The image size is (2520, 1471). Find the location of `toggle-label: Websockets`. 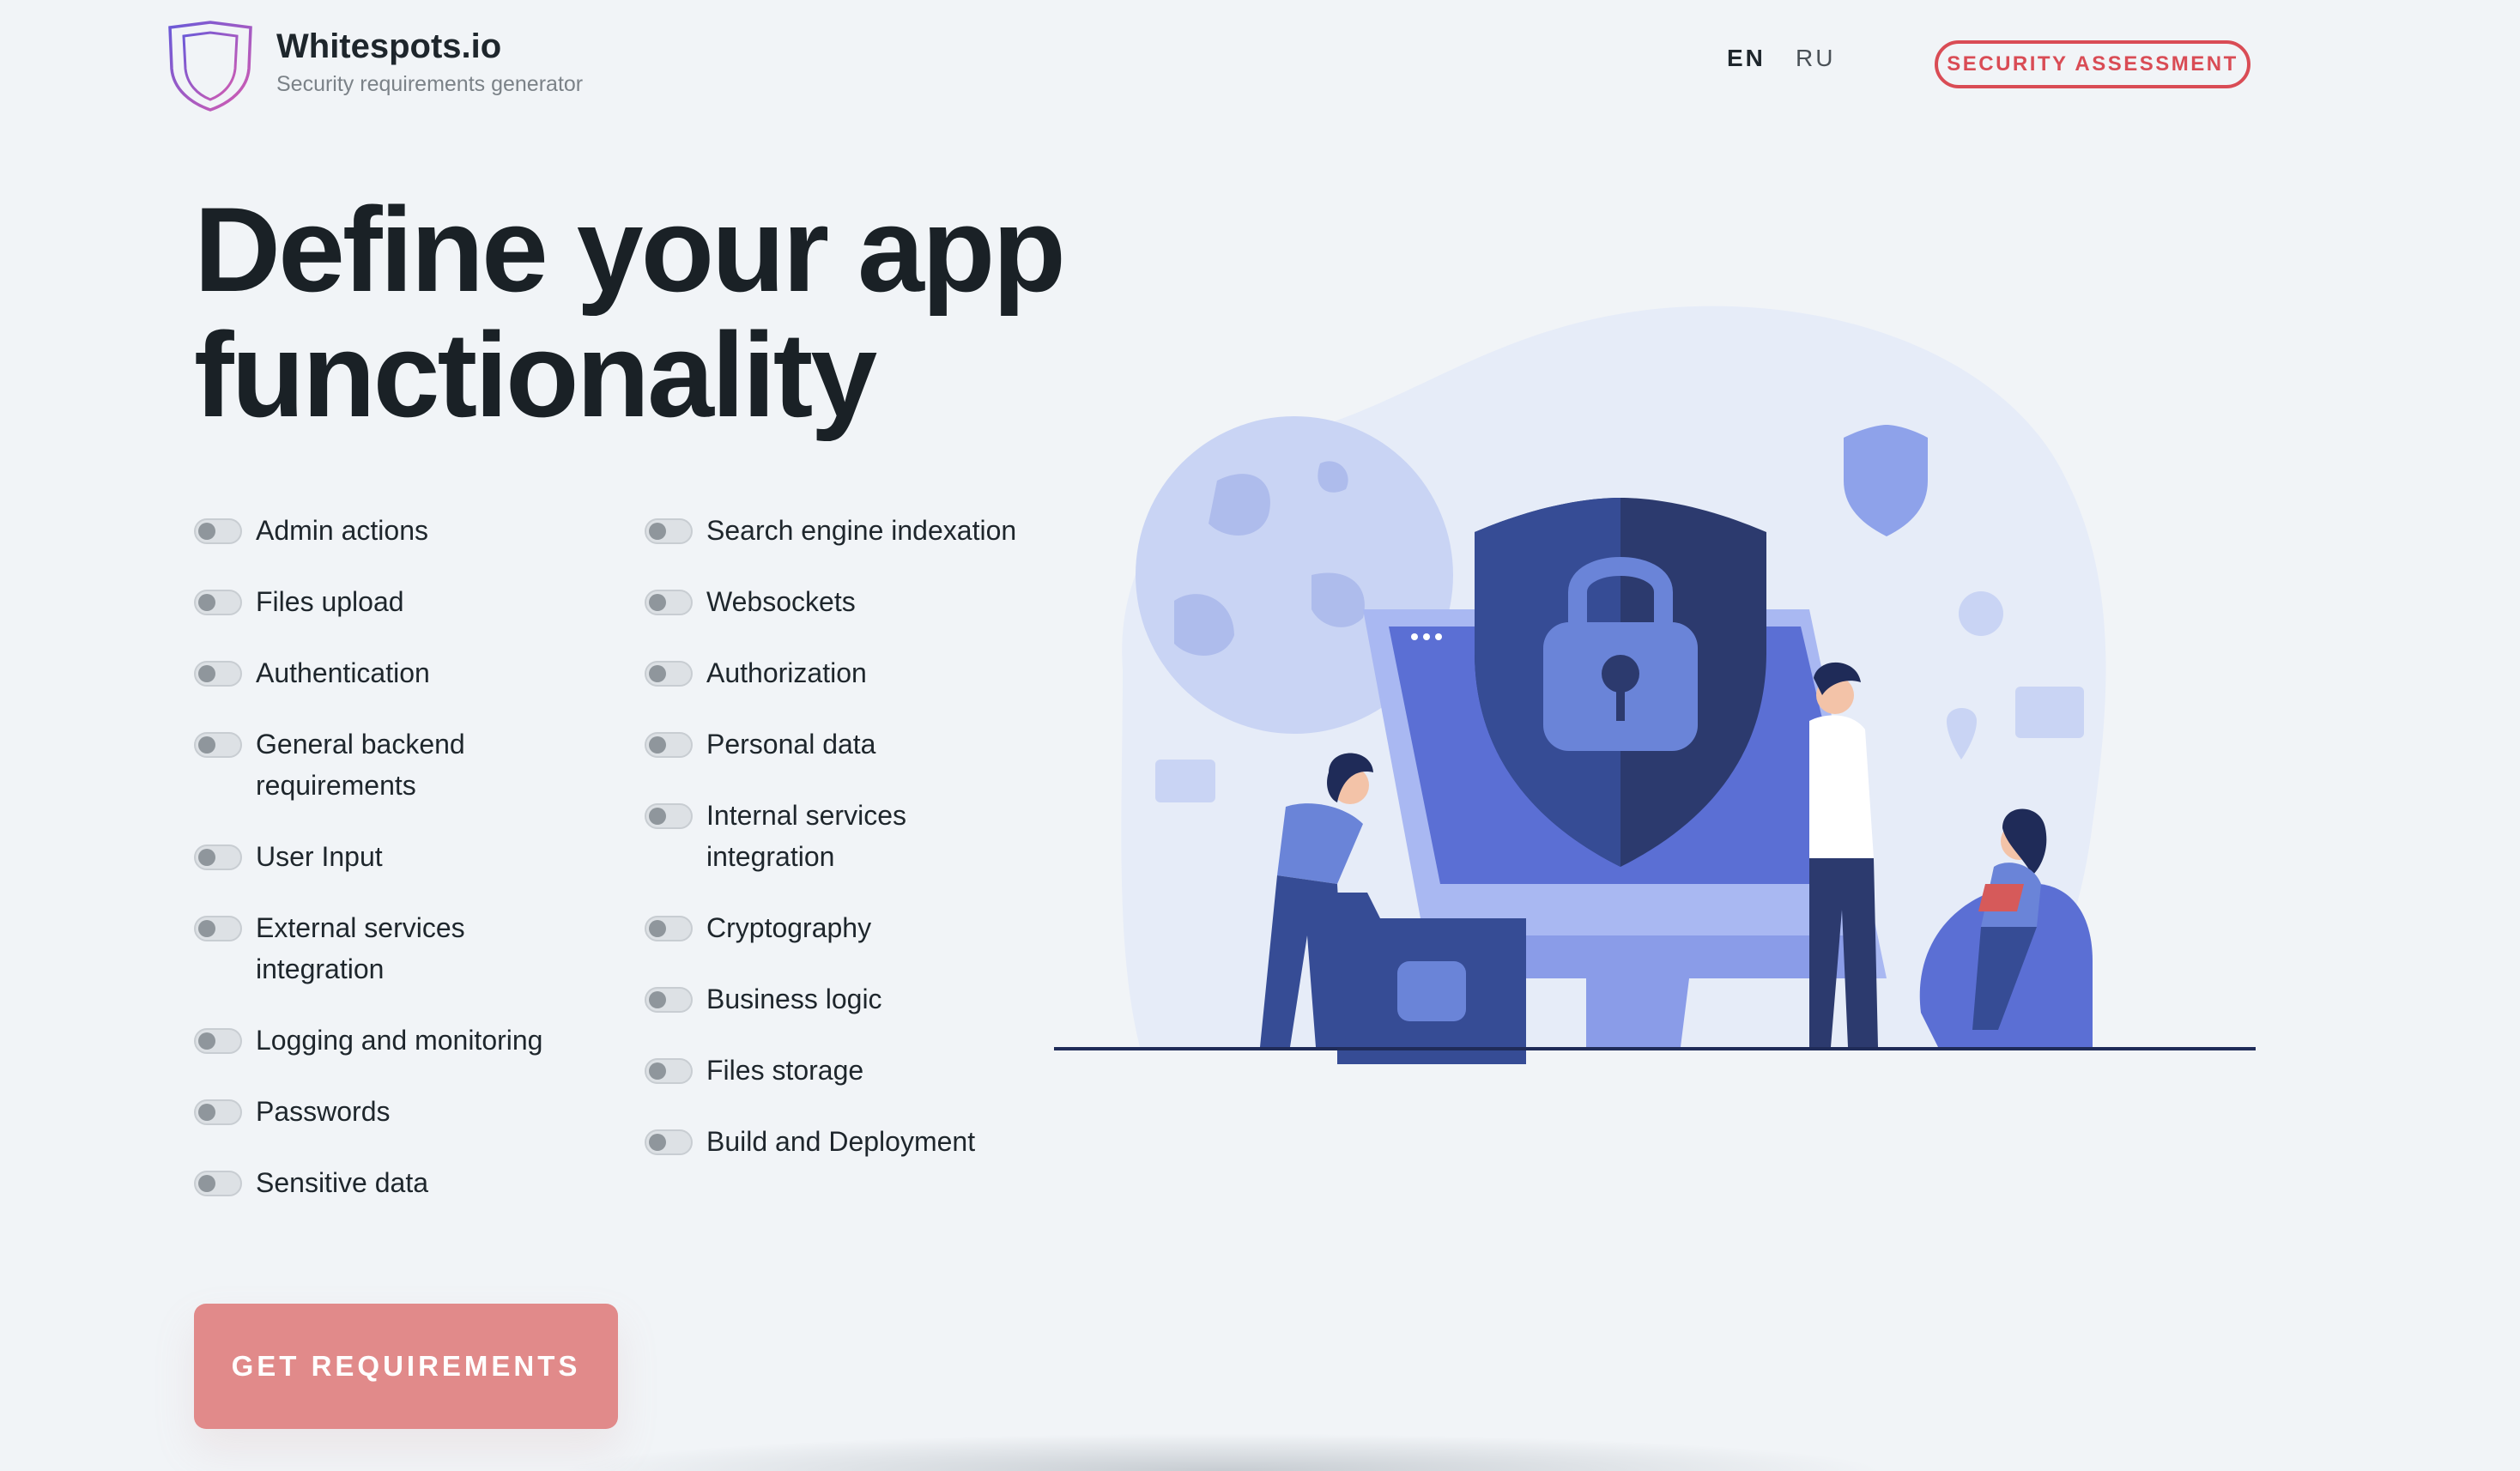

toggle-label: Websockets is located at coordinates (781, 601).